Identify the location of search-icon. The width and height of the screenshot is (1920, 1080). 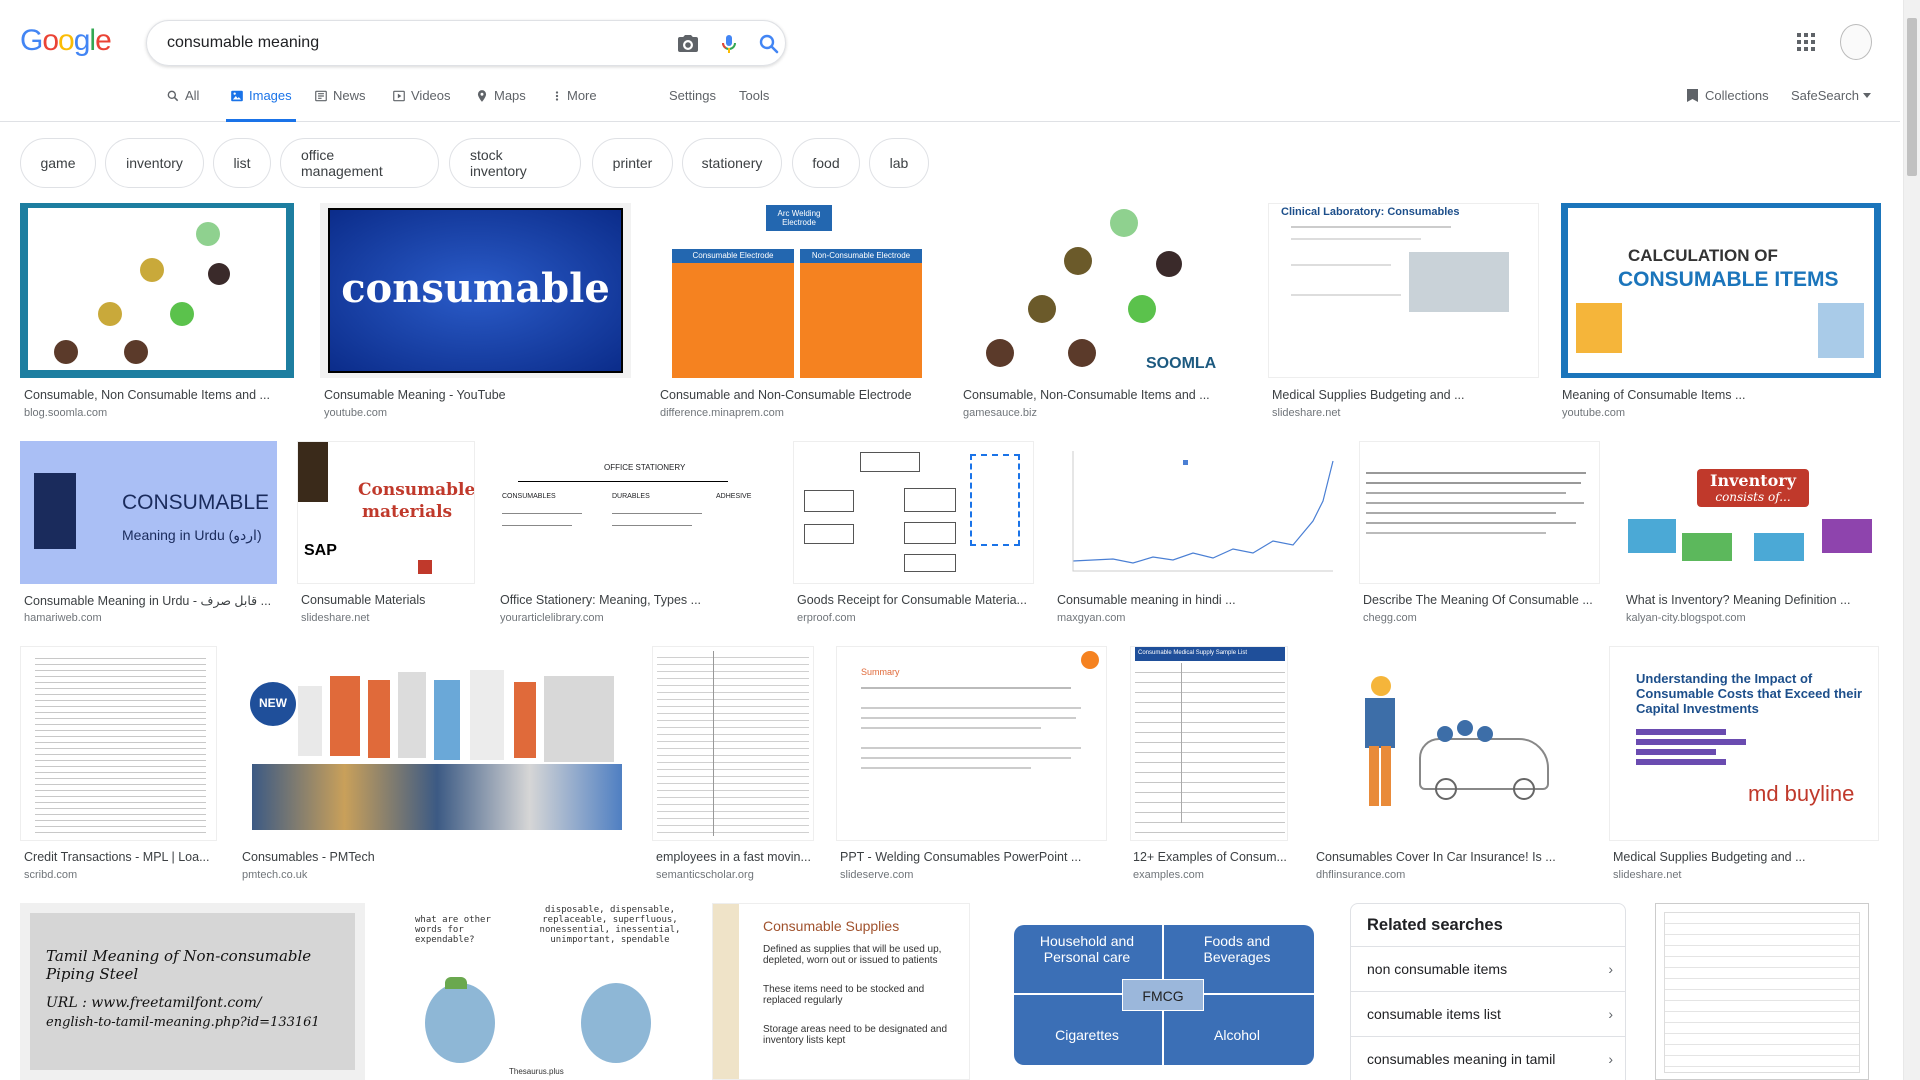
(769, 44).